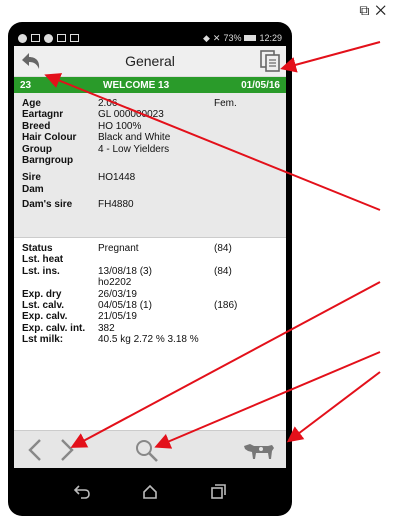 The width and height of the screenshot is (396, 520). I want to click on detail-value: GL 000000023, so click(131, 115).